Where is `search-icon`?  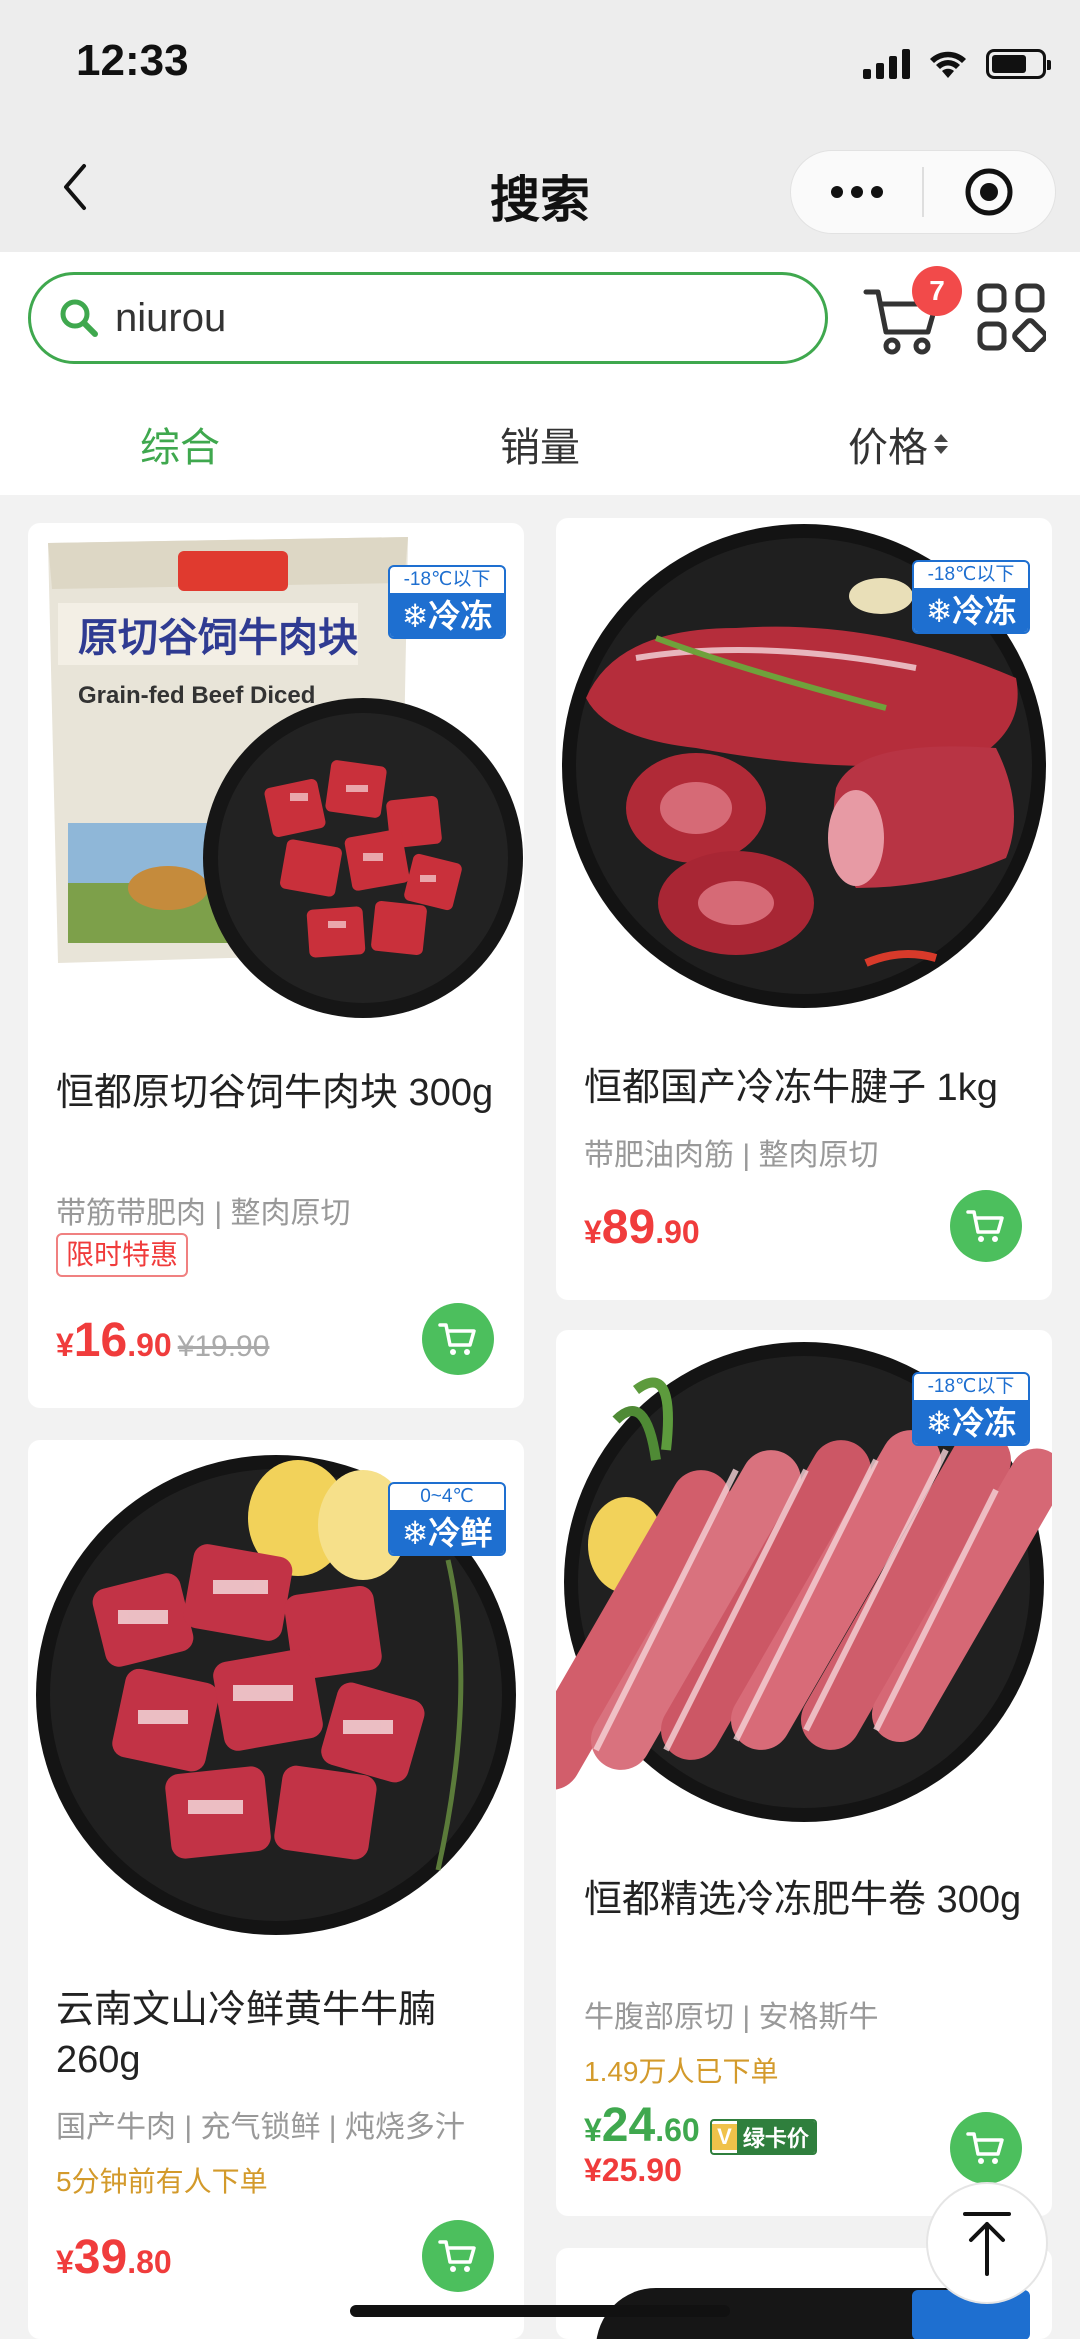
search-icon is located at coordinates (79, 318).